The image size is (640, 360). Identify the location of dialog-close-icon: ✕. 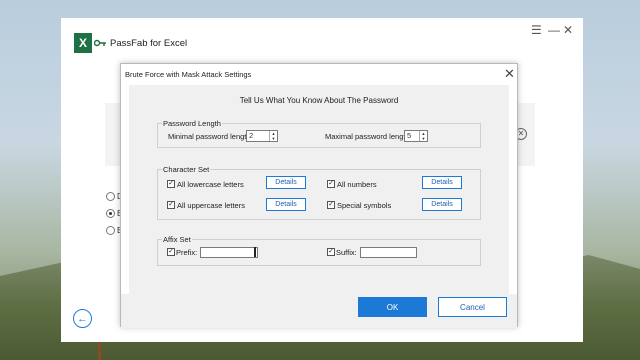
(509, 74).